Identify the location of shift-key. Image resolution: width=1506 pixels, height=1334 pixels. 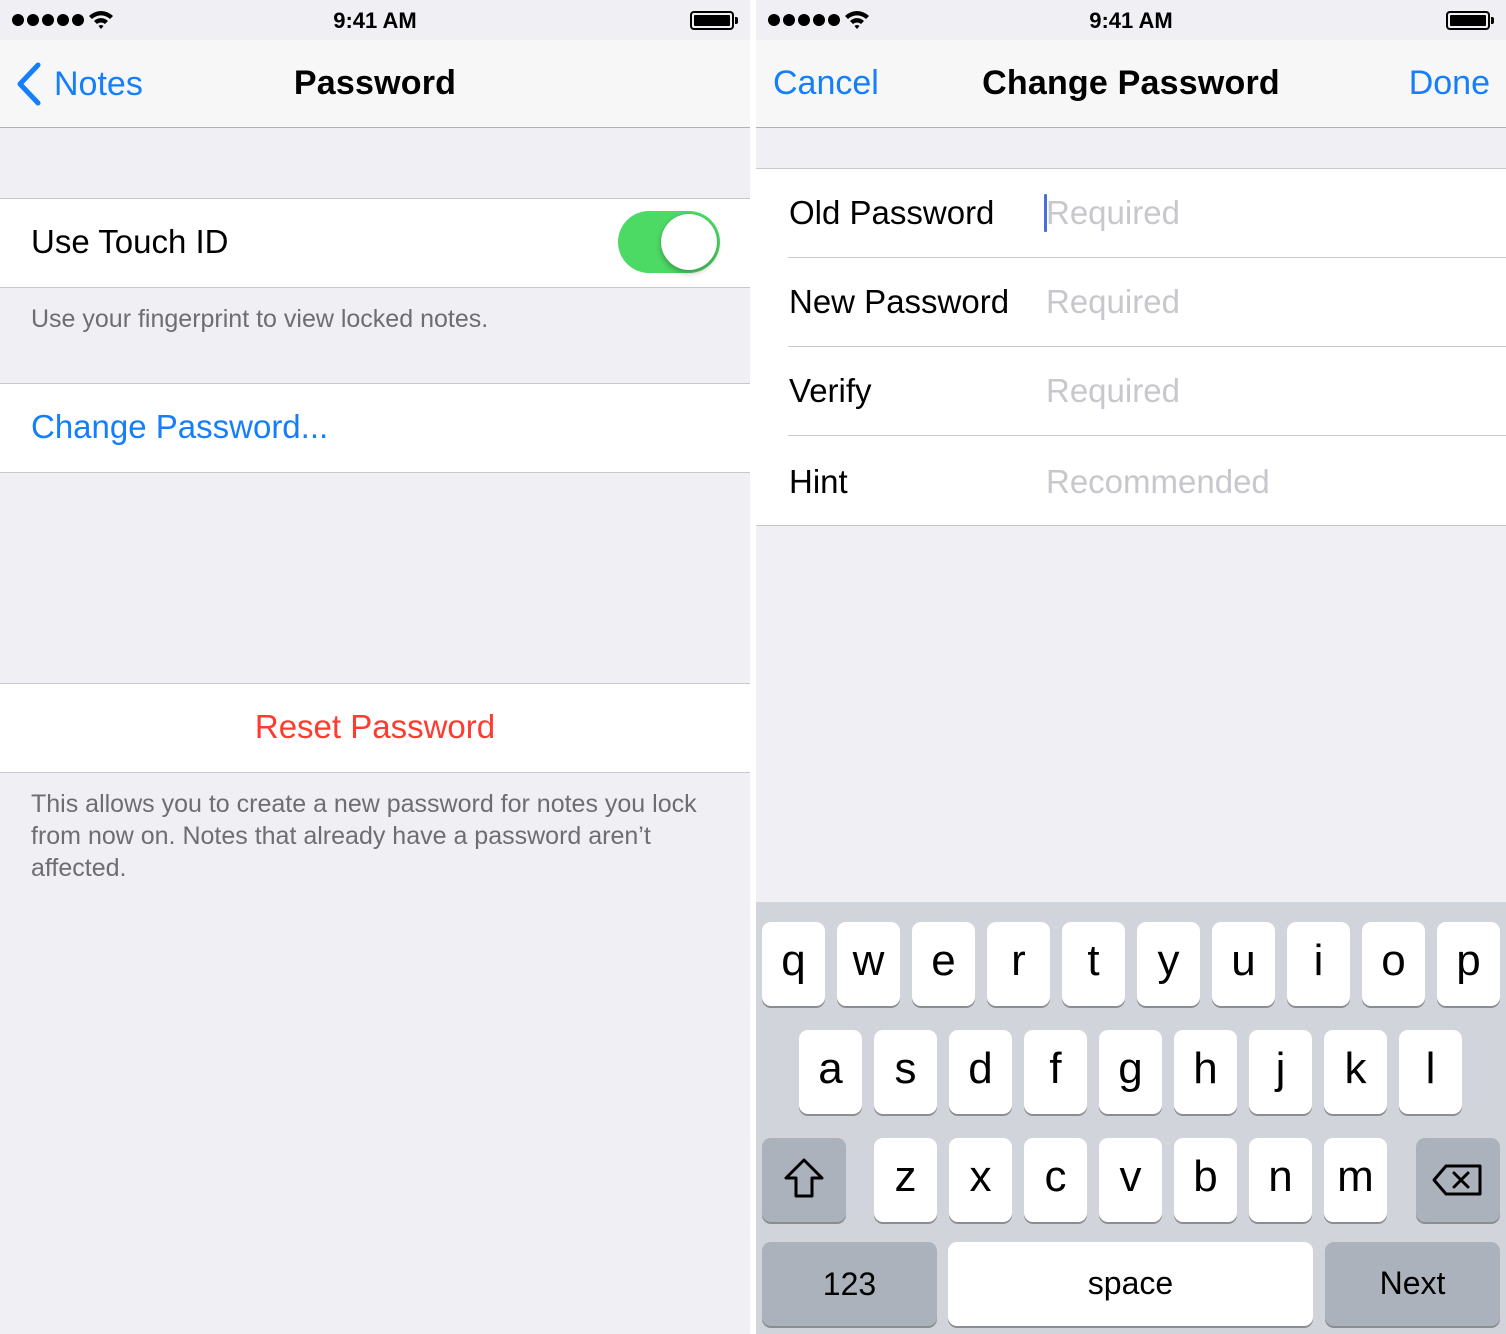
(804, 1180).